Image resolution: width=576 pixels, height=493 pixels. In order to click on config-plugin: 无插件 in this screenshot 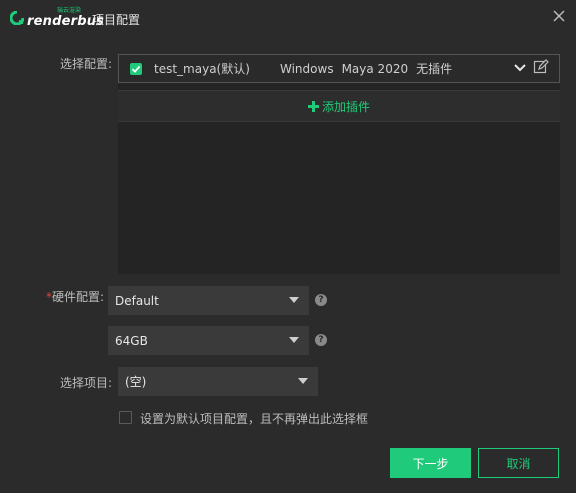, I will do `click(434, 69)`.